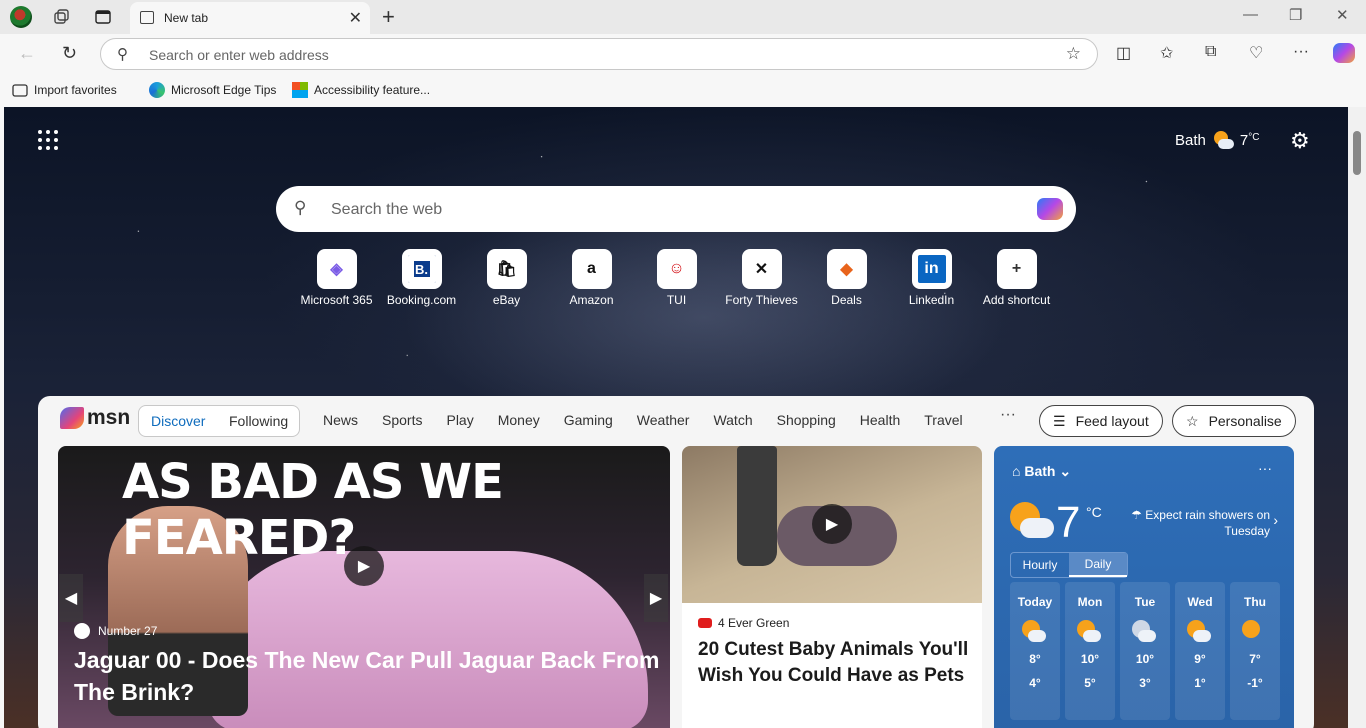 The height and width of the screenshot is (728, 1366). I want to click on shortcut-logo-icon: a, so click(591, 269).